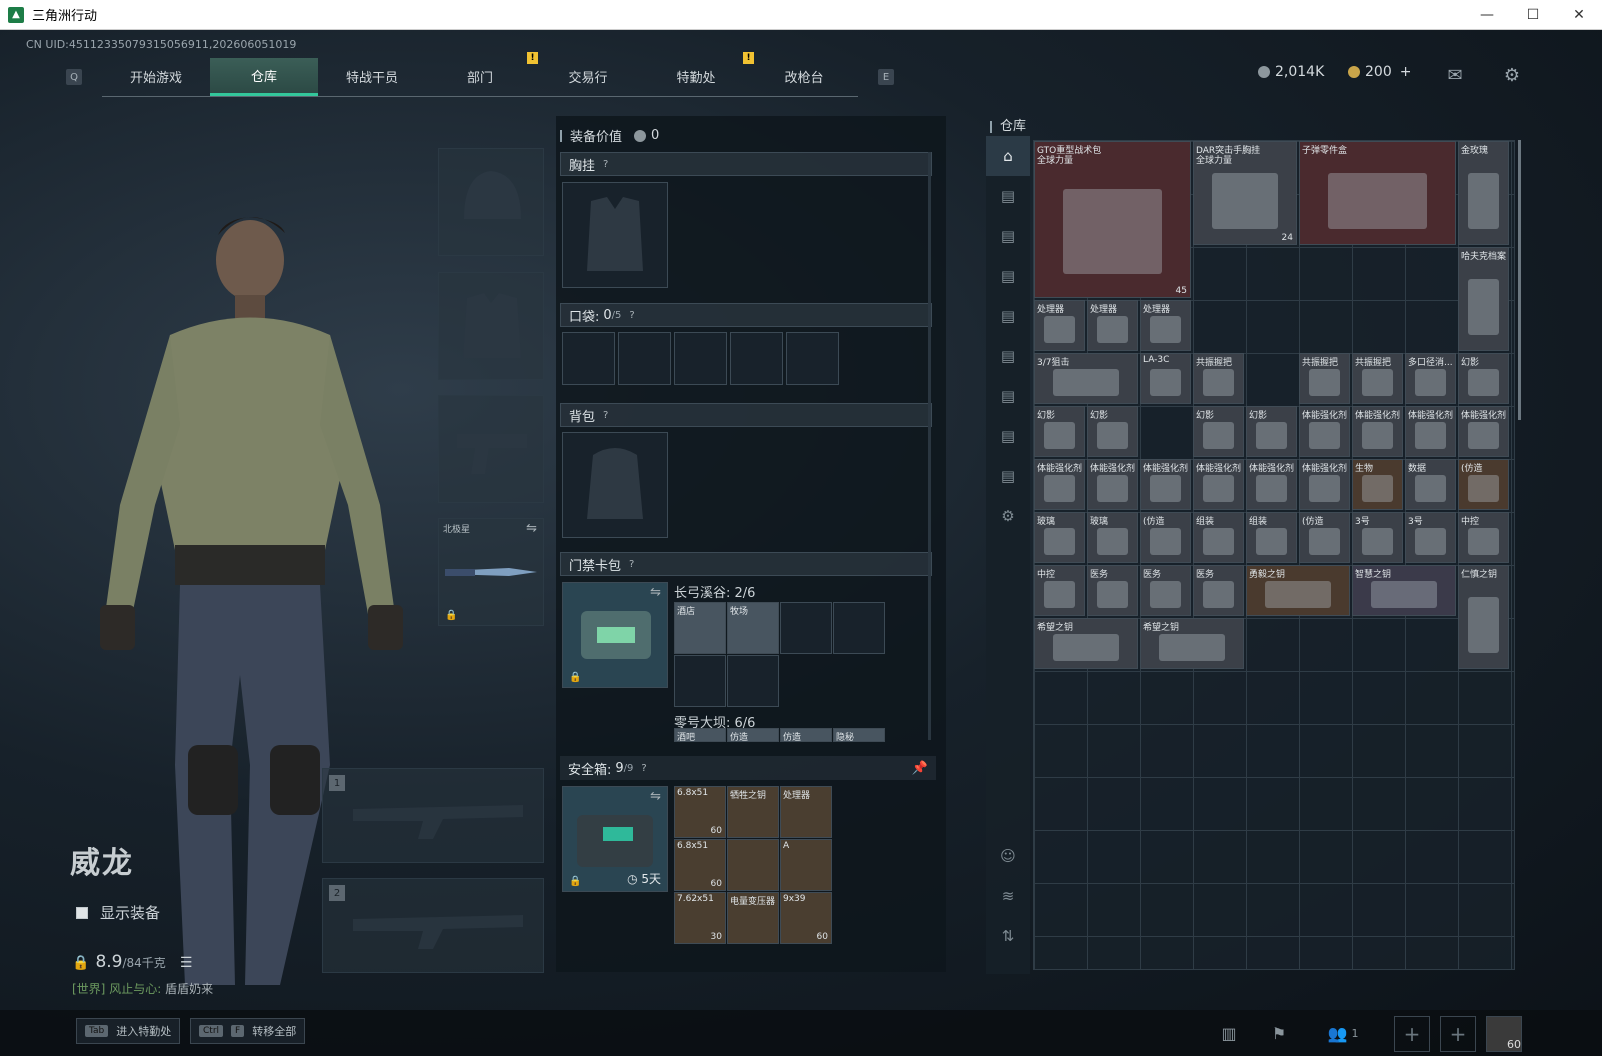 The image size is (1602, 1056). What do you see at coordinates (1512, 75) in the screenshot?
I see `settings-gear-icon: ⚙` at bounding box center [1512, 75].